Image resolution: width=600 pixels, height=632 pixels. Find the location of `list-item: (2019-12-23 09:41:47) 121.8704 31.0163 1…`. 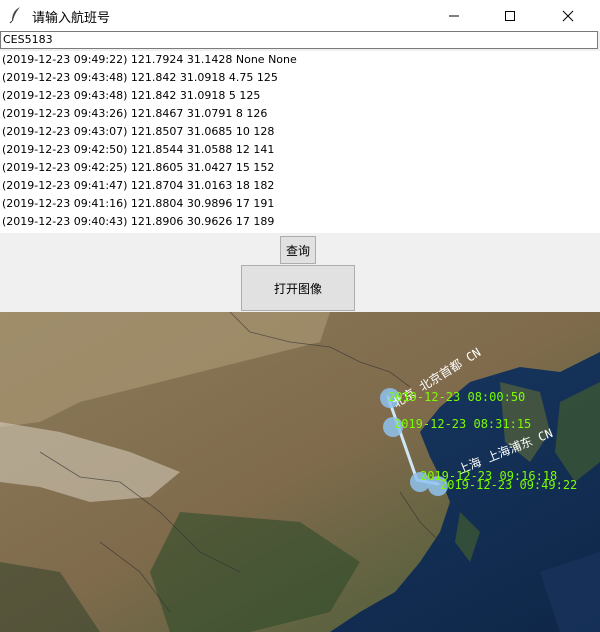

list-item: (2019-12-23 09:41:47) 121.8704 31.0163 1… is located at coordinates (300, 186).